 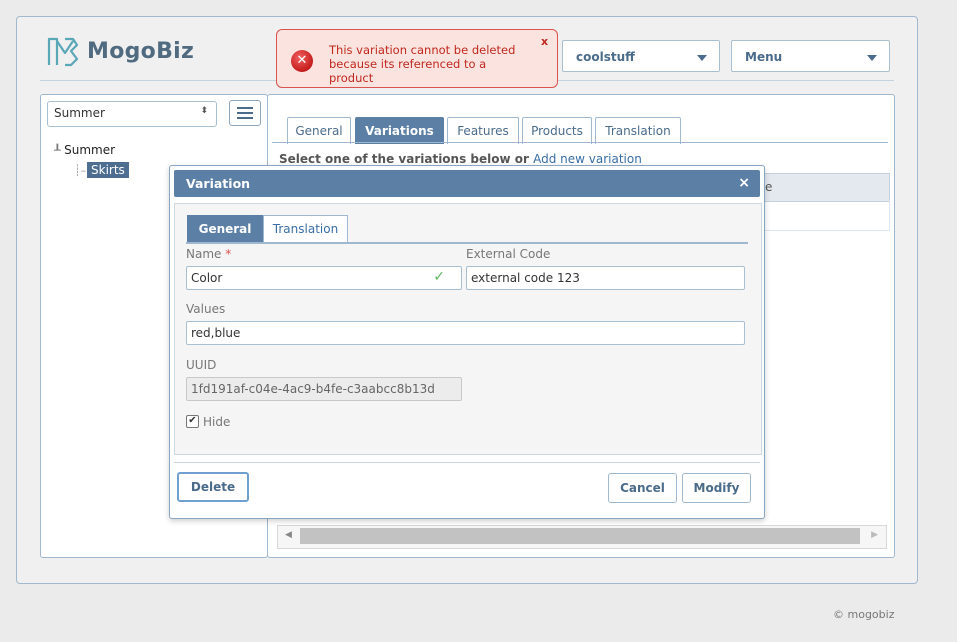 I want to click on uuid-field-value: 1fd191af-c04e-4ac9-b4fe-c3aabcc8b13d, so click(x=313, y=389).